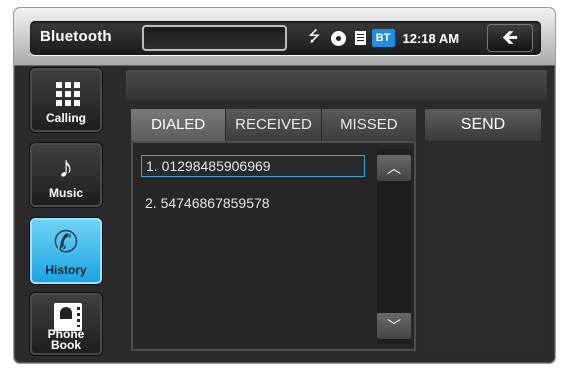 This screenshot has height=369, width=563. What do you see at coordinates (66, 339) in the screenshot?
I see `sidebar-item-label: Phone Book` at bounding box center [66, 339].